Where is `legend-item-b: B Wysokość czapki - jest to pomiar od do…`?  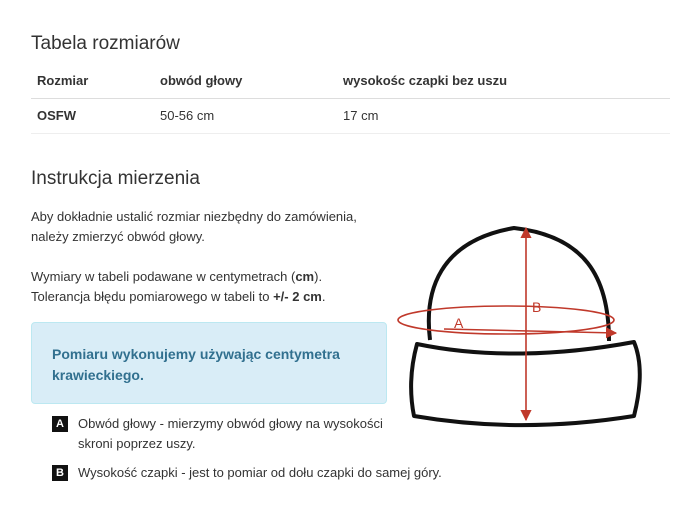 legend-item-b: B Wysokość czapki - jest to pomiar od do… is located at coordinates (277, 473).